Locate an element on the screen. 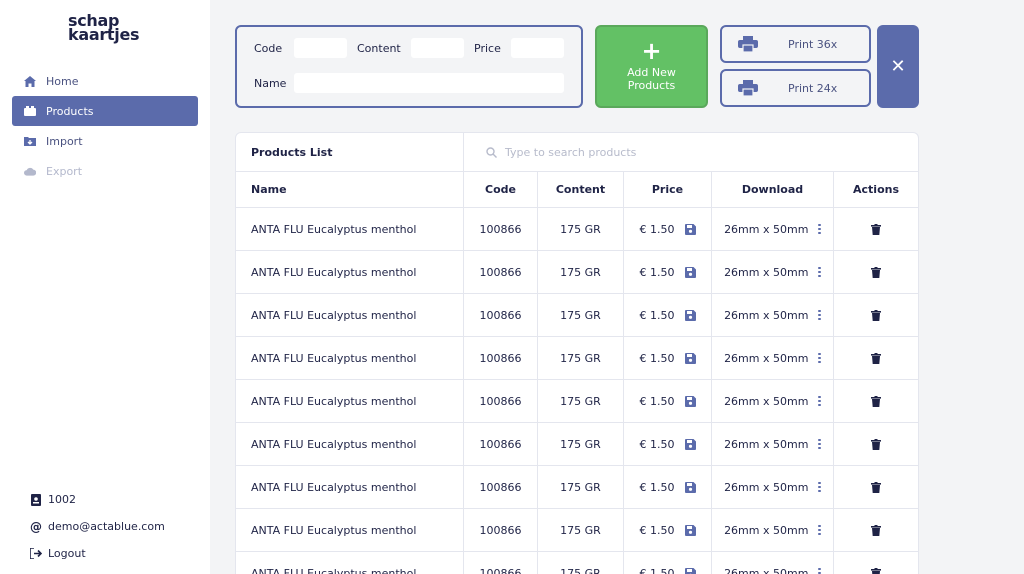  filter-panel: Code Content Price Name is located at coordinates (409, 66).